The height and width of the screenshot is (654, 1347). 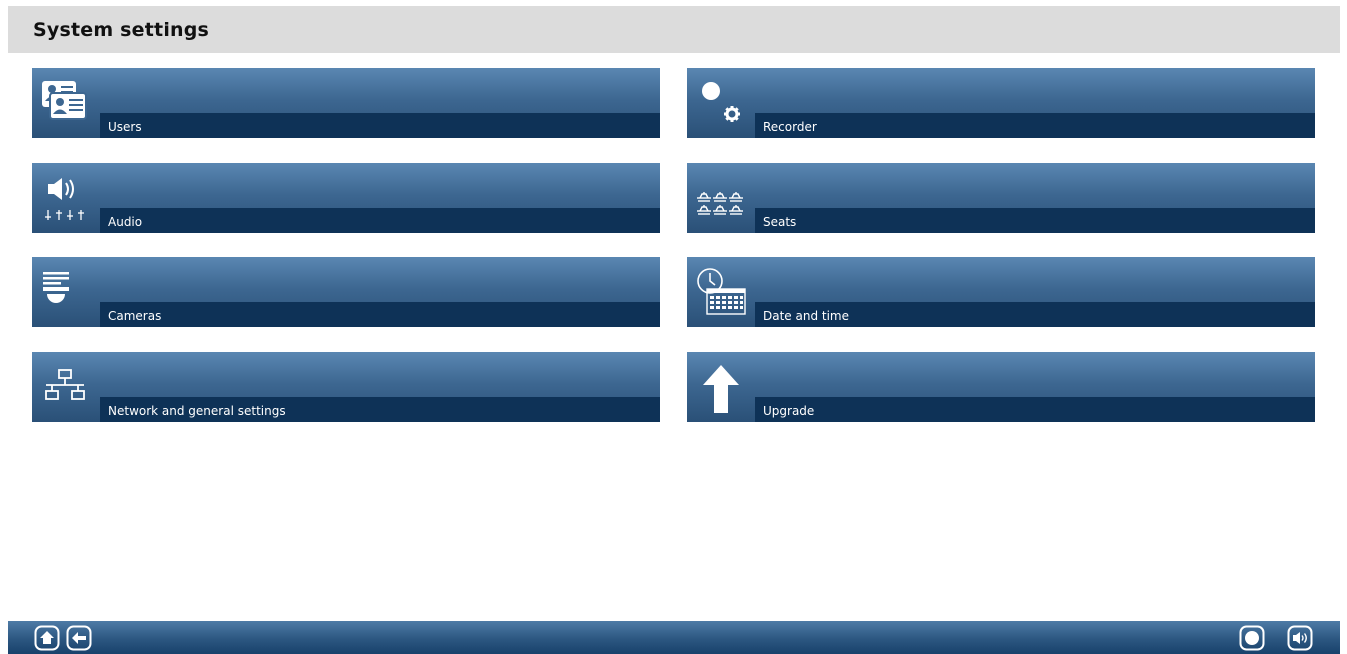 I want to click on upgrade-arrow-icon, so click(x=721, y=387).